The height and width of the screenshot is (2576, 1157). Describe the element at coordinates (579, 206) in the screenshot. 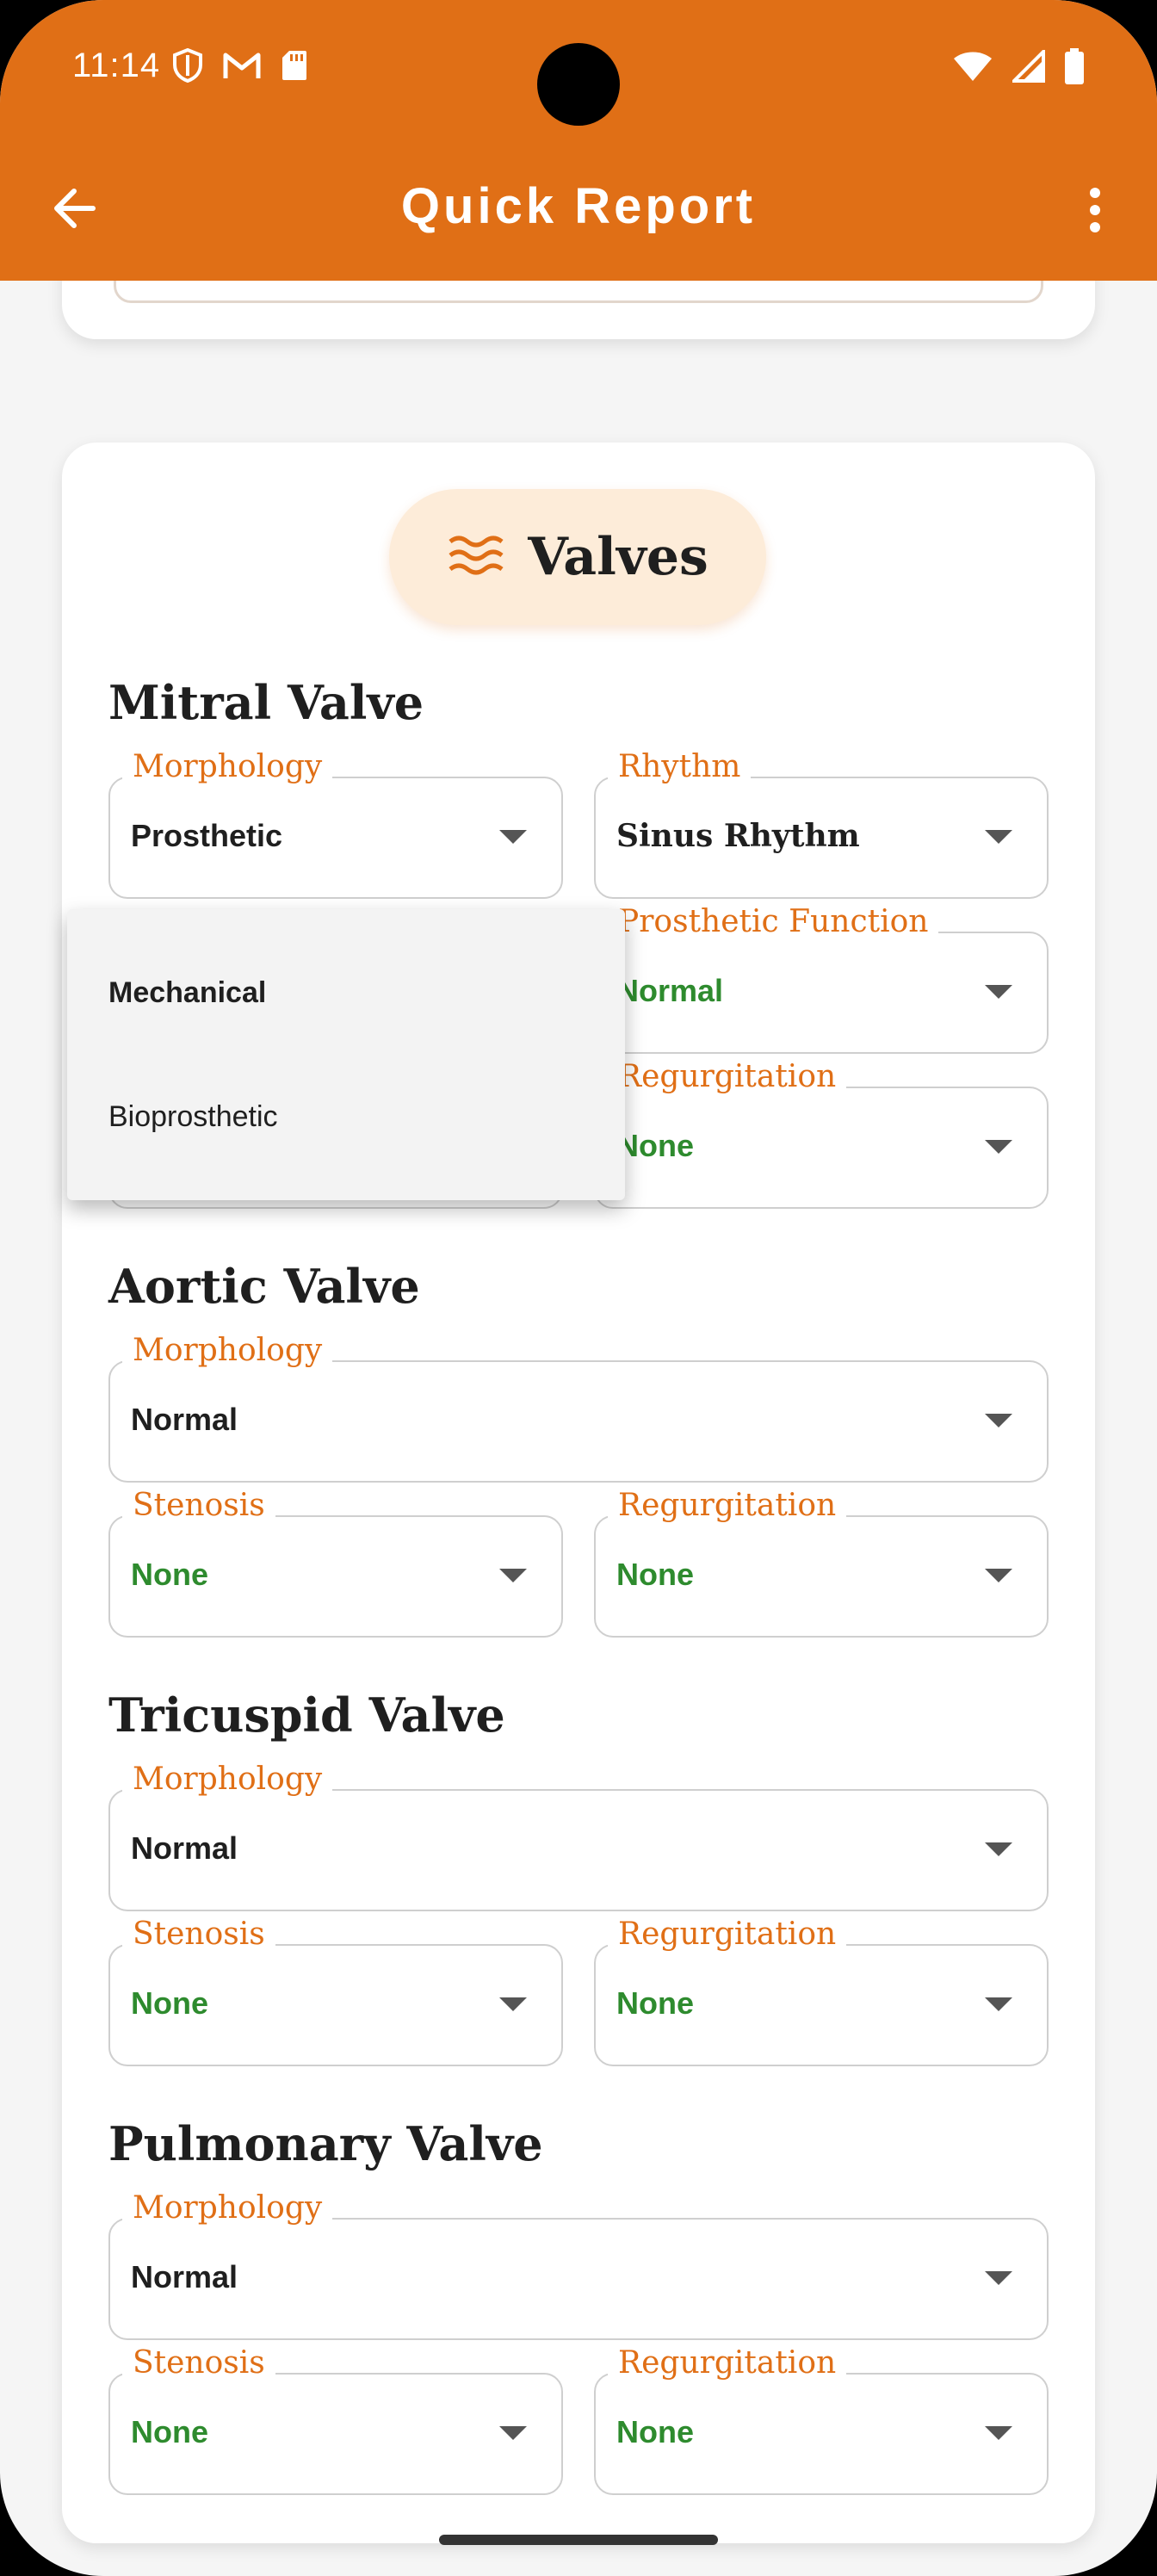

I see `page-title: Quick Report` at that location.